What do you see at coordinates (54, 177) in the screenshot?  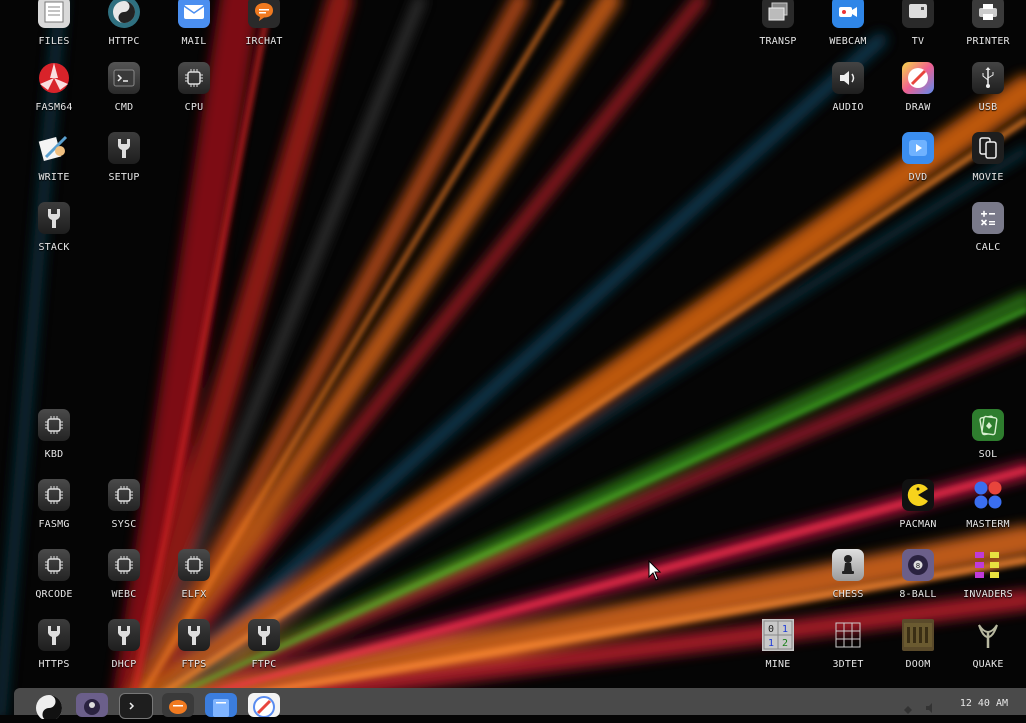 I see `desktop-icon-label: WRITE` at bounding box center [54, 177].